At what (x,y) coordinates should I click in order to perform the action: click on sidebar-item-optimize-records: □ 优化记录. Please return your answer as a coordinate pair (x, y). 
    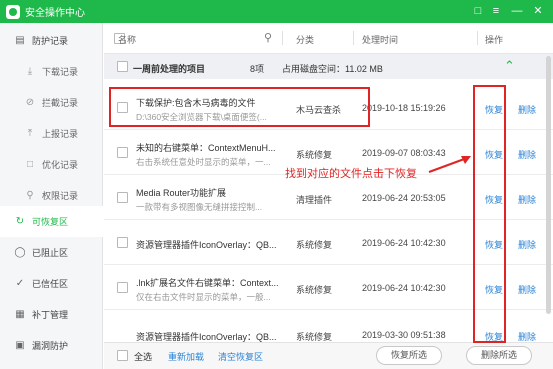
    Looking at the image, I should click on (51, 164).